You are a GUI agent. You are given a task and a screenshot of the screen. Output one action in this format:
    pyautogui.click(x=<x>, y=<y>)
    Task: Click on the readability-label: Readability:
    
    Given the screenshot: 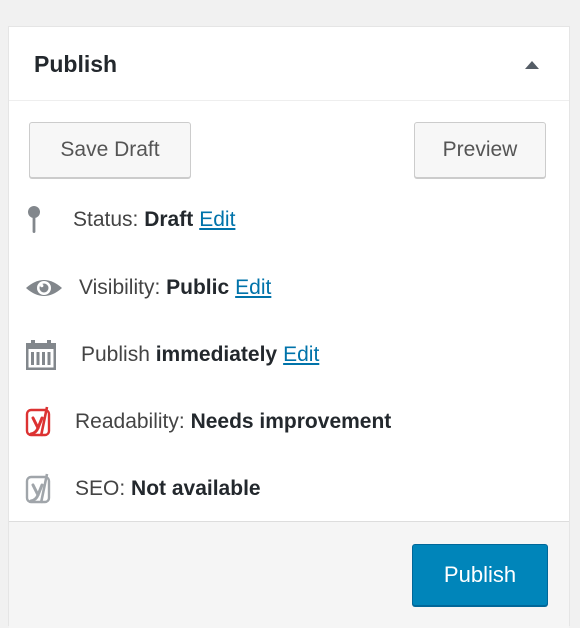 What is the action you would take?
    pyautogui.click(x=133, y=421)
    